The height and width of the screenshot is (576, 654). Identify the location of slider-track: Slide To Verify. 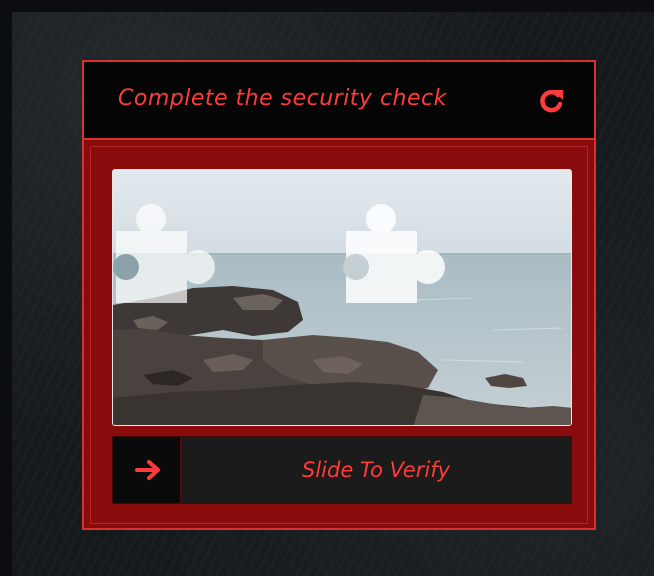
(342, 470).